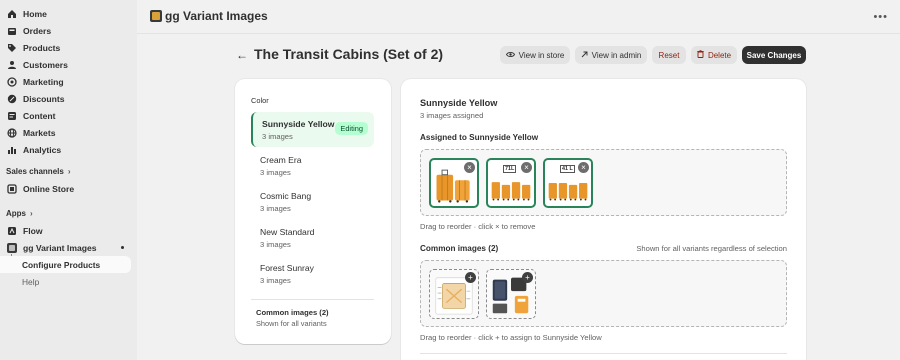  What do you see at coordinates (65, 30) in the screenshot?
I see `sidebar-item-orders: Orders` at bounding box center [65, 30].